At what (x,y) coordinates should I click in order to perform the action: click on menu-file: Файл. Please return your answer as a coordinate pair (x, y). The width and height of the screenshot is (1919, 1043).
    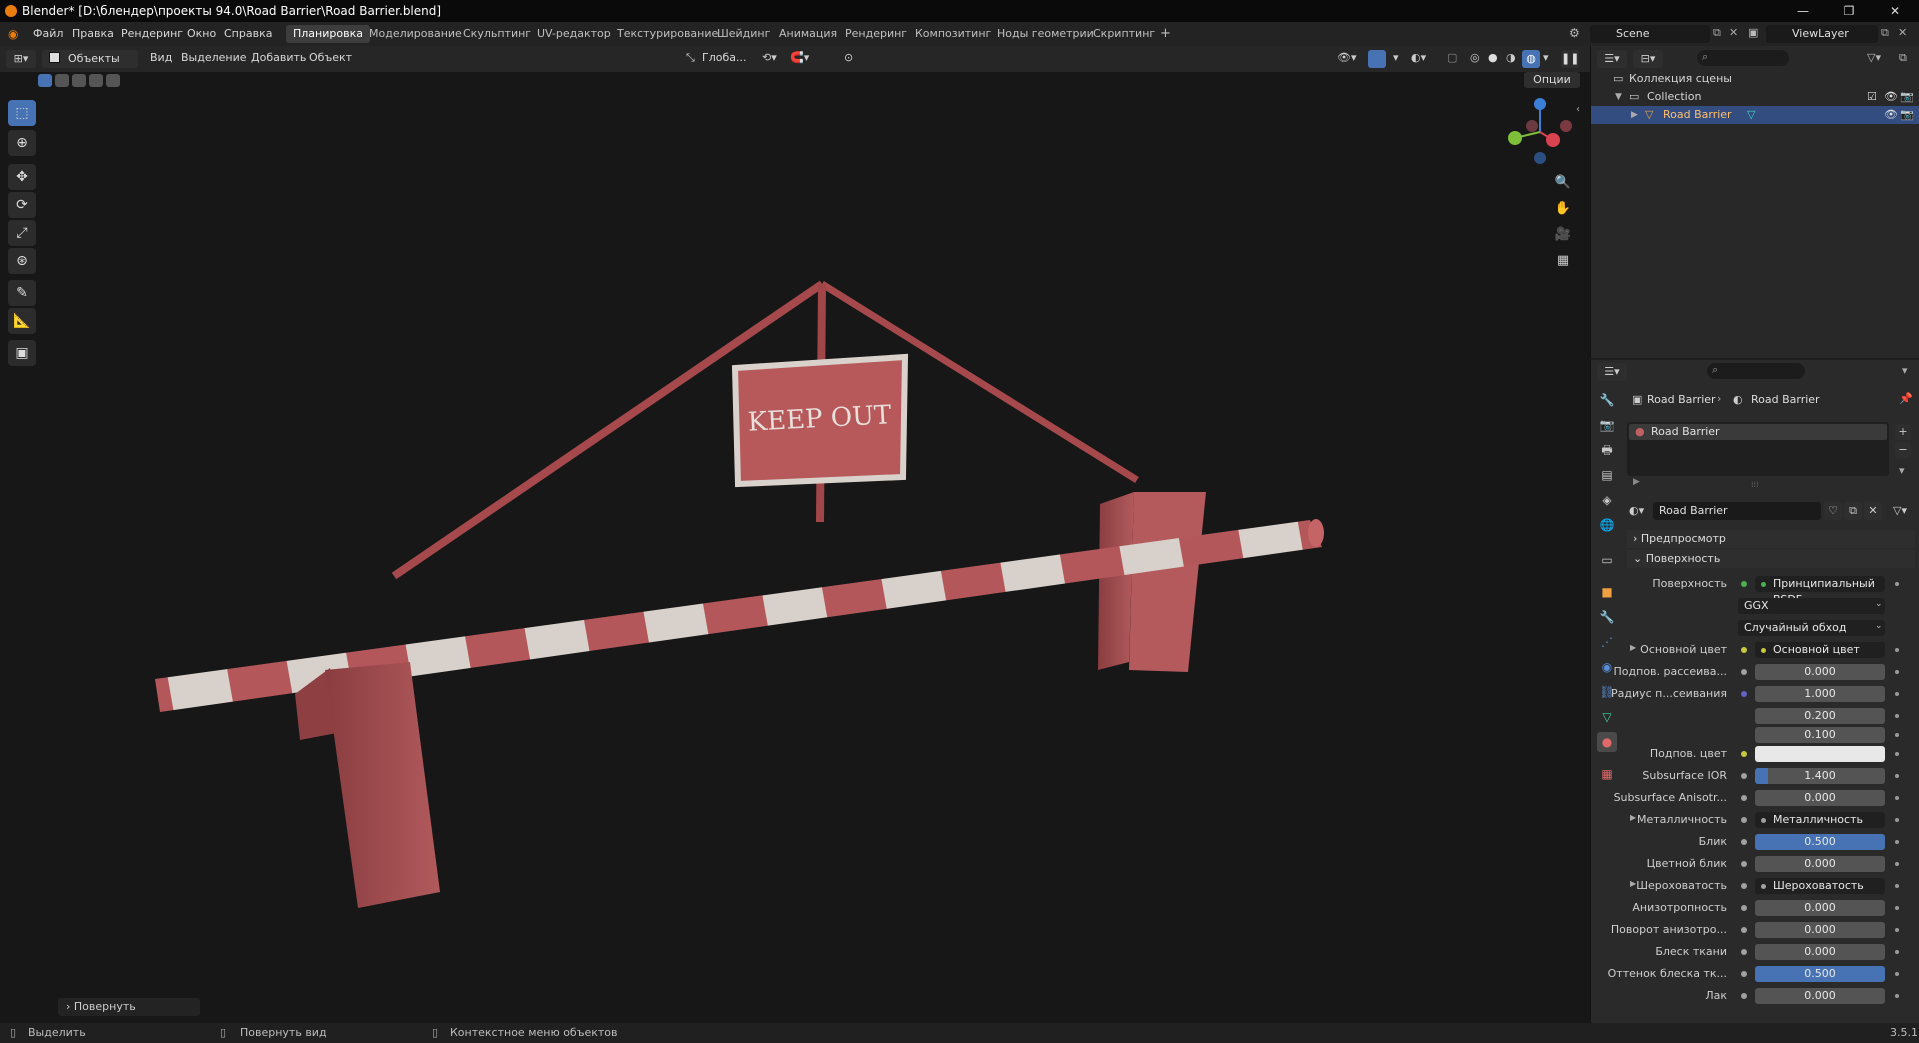
    Looking at the image, I should click on (48, 33).